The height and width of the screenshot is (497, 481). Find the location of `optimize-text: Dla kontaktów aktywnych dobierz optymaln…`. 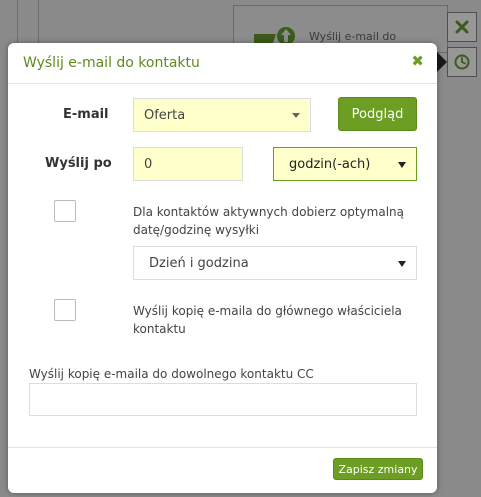

optimize-text: Dla kontaktów aktywnych dobierz optymaln… is located at coordinates (268, 221).